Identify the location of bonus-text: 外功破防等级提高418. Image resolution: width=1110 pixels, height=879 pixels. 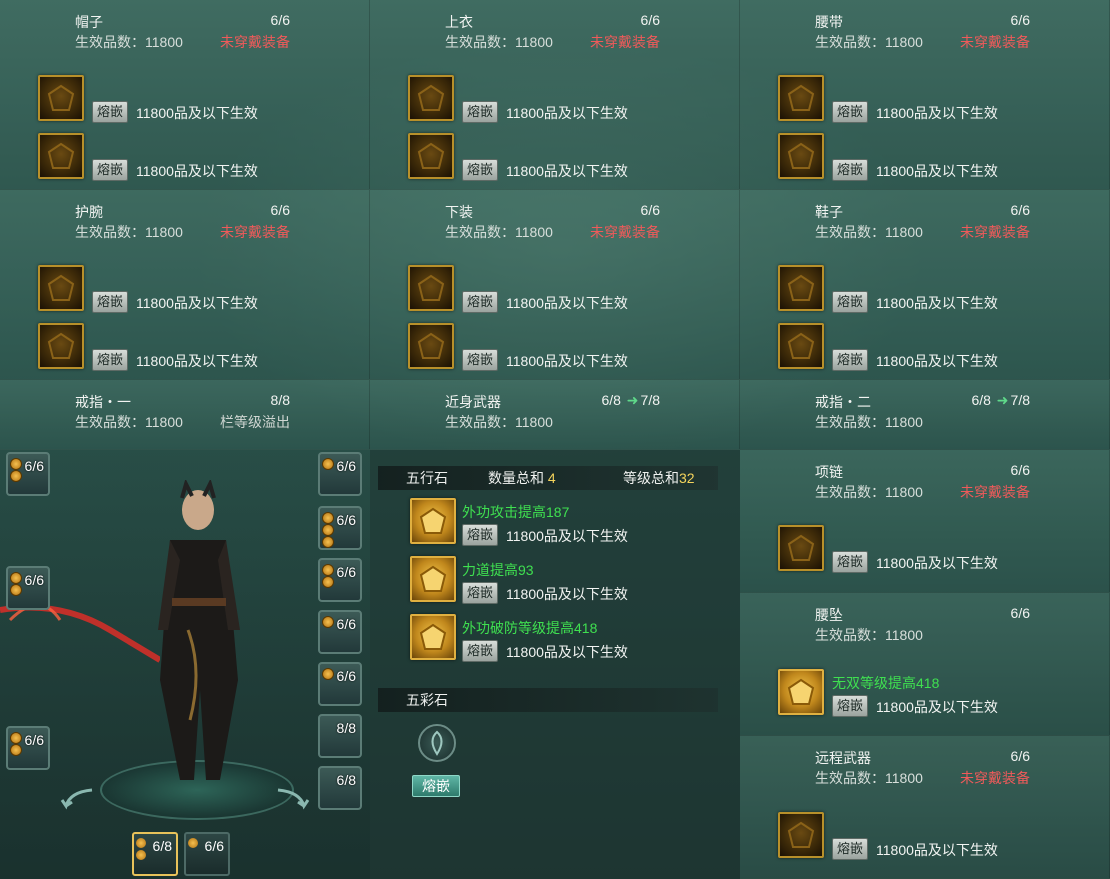
(530, 628).